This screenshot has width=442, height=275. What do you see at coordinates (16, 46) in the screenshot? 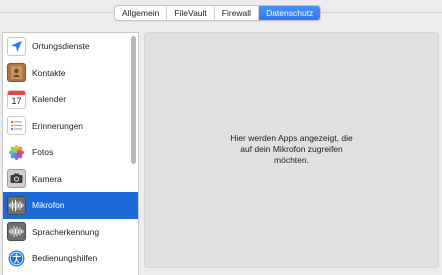
I see `location-arrow-icon` at bounding box center [16, 46].